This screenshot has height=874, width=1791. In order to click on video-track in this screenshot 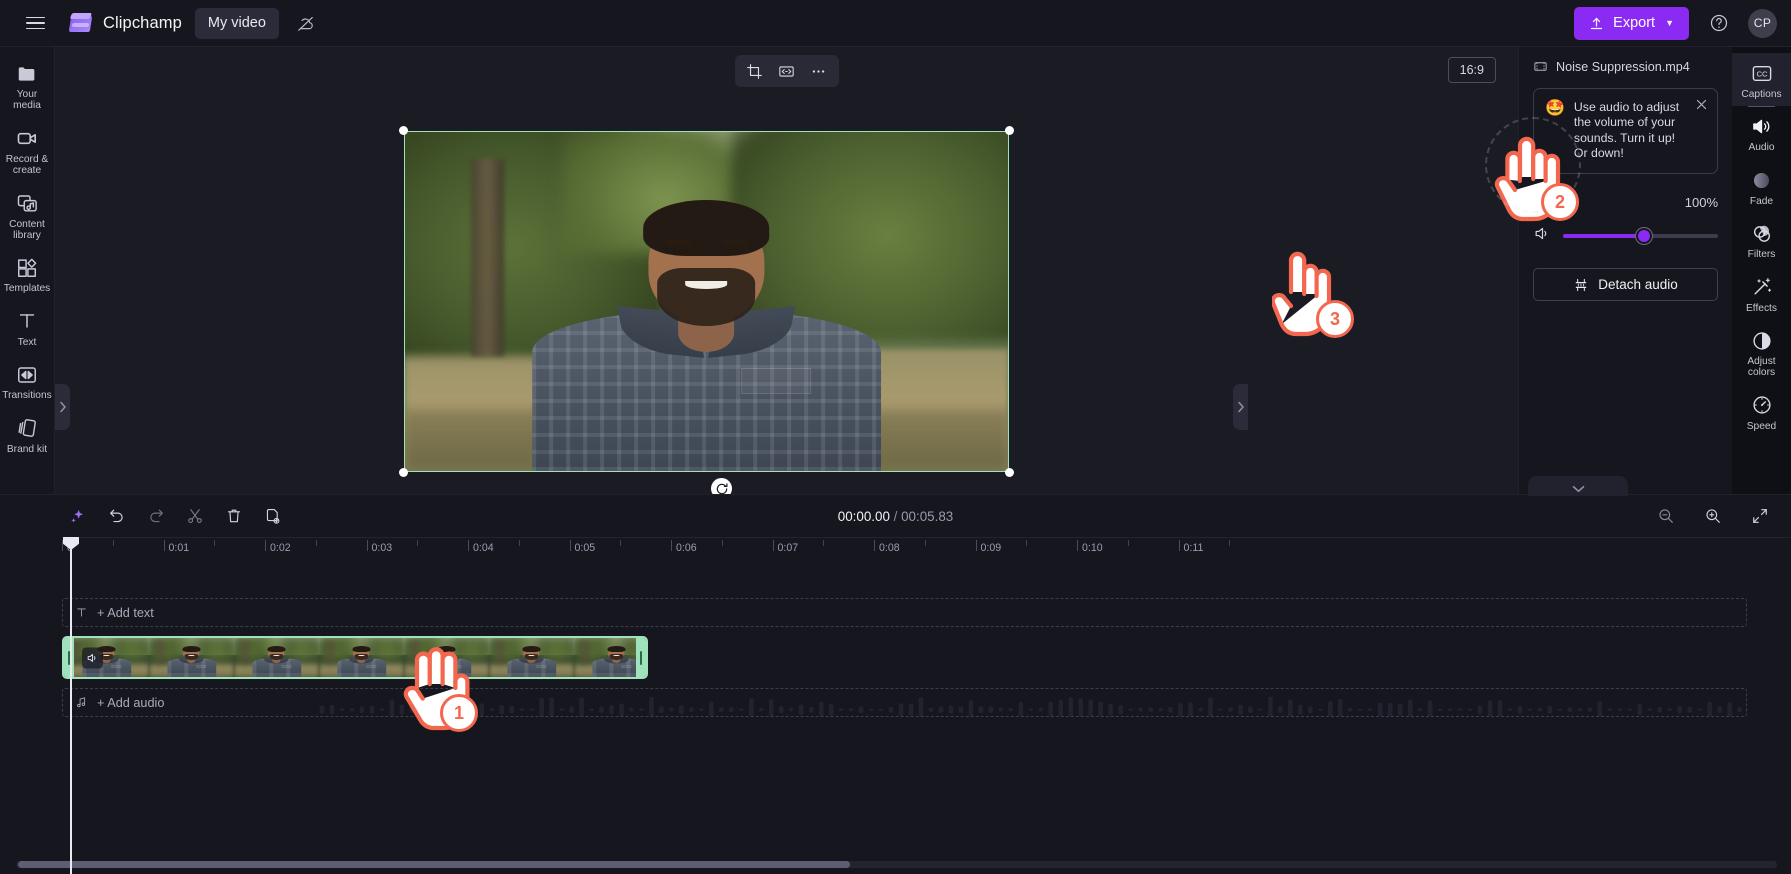, I will do `click(904, 657)`.